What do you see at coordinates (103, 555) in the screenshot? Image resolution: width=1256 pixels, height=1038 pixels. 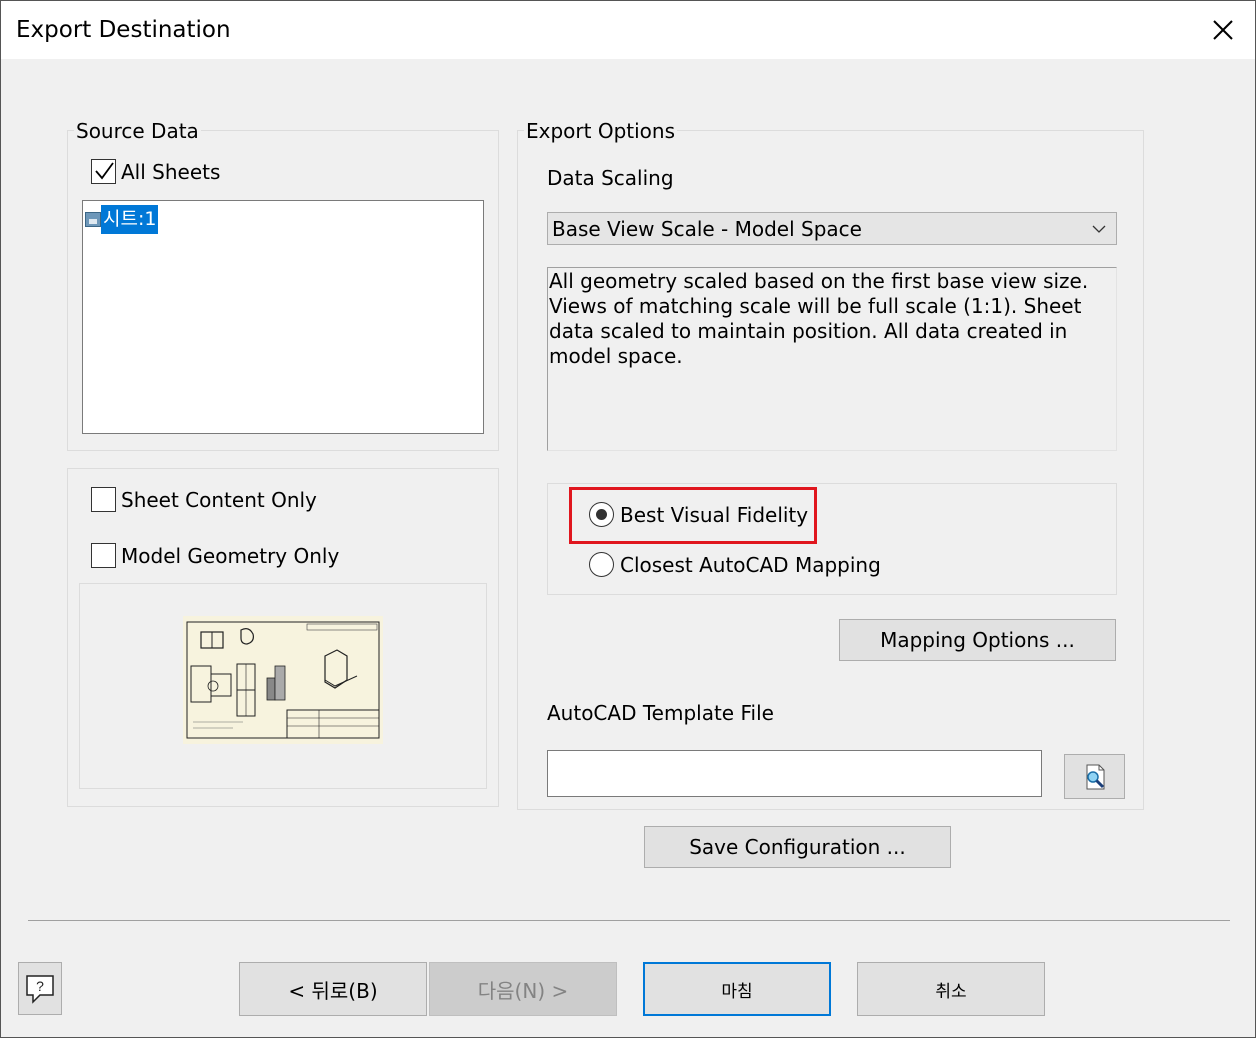 I see `model-geometry-only-box` at bounding box center [103, 555].